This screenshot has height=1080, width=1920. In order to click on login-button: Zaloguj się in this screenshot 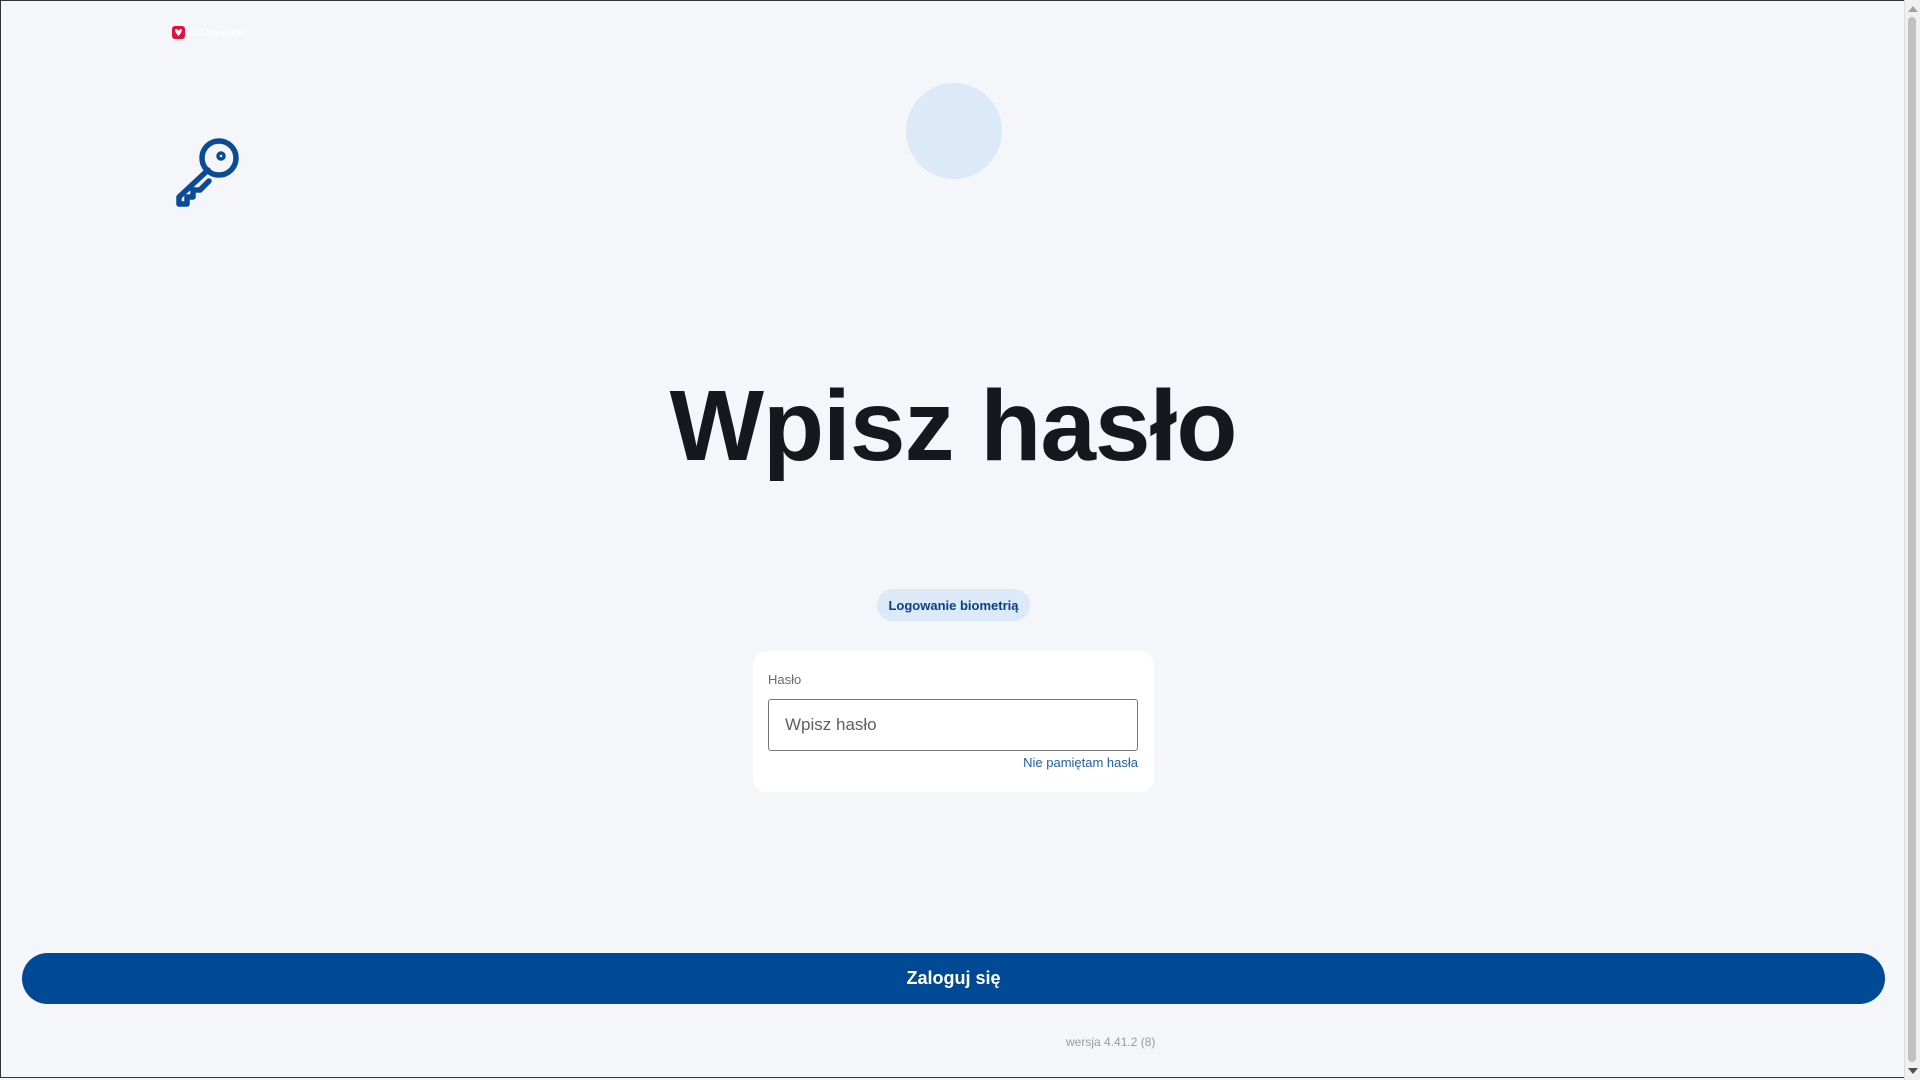, I will do `click(953, 978)`.